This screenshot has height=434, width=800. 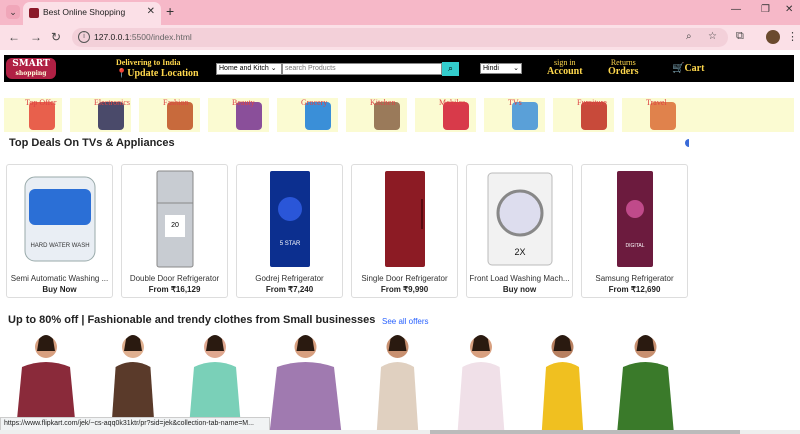 I want to click on category-item: Travel, so click(x=659, y=115).